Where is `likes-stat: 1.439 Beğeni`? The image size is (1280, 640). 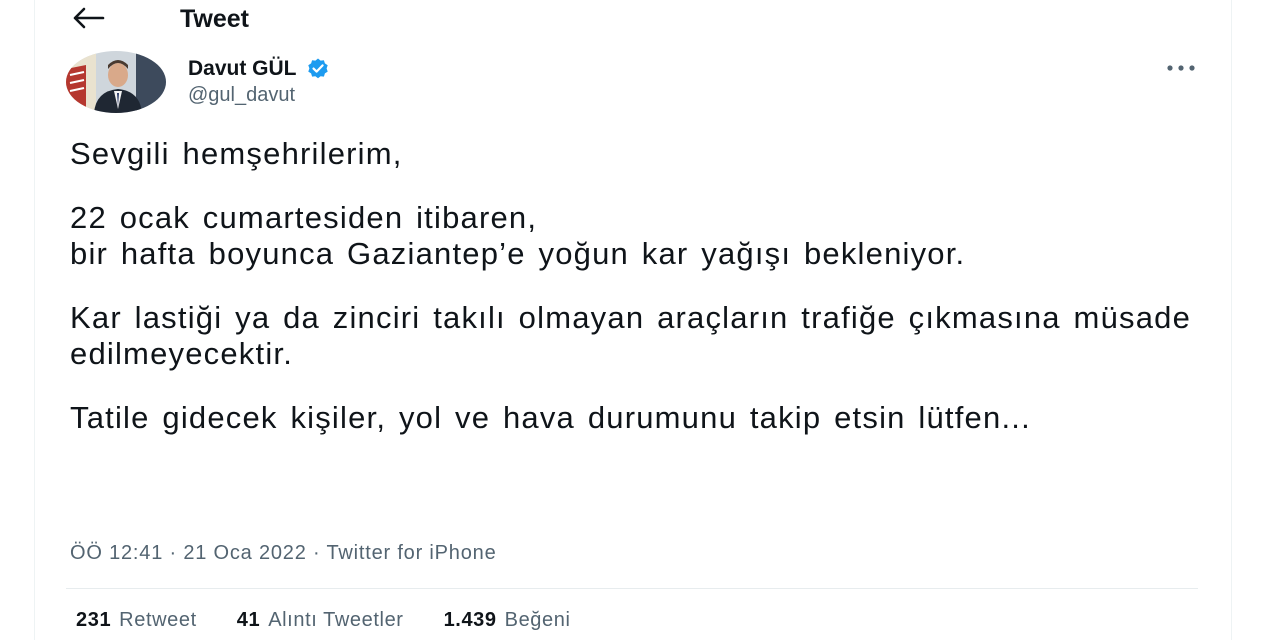 likes-stat: 1.439 Beğeni is located at coordinates (507, 620).